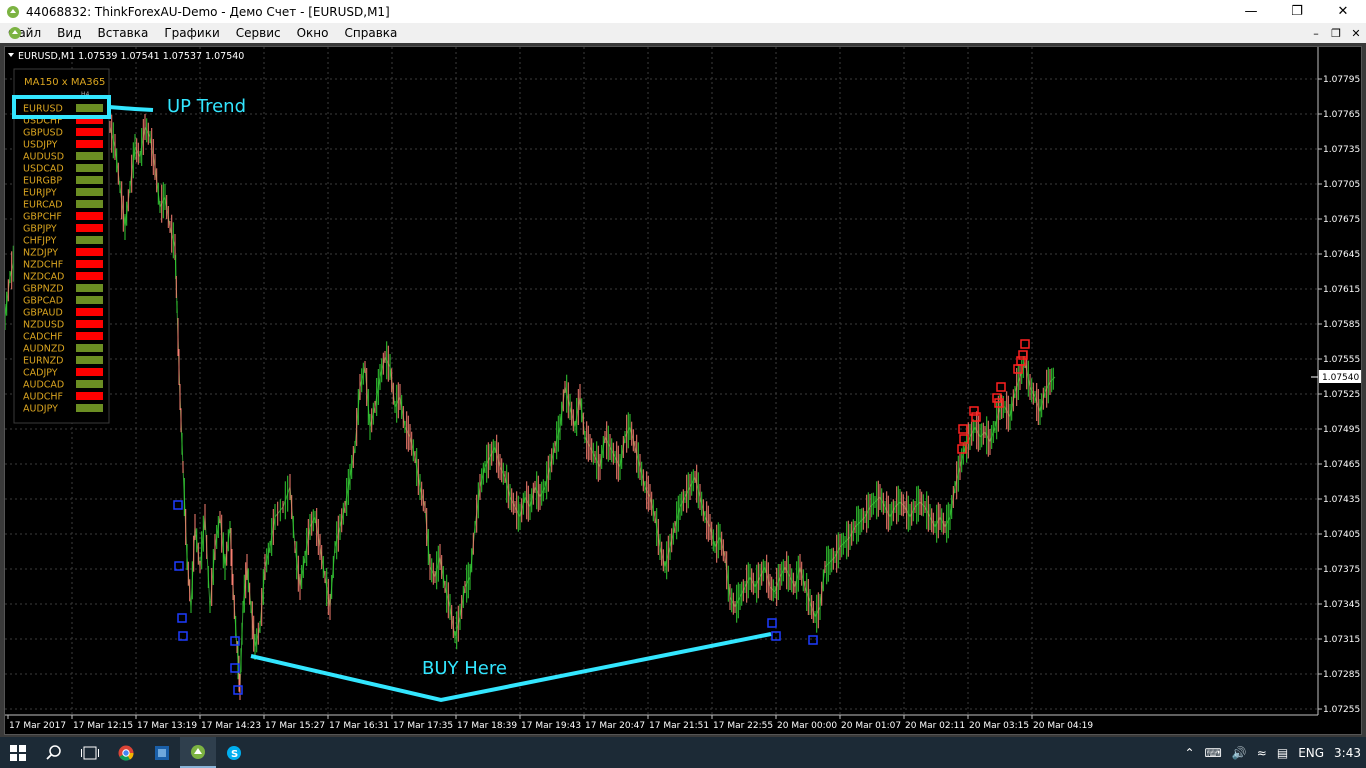 This screenshot has height=768, width=1366. I want to click on up-trend-arrow, so click(131, 108).